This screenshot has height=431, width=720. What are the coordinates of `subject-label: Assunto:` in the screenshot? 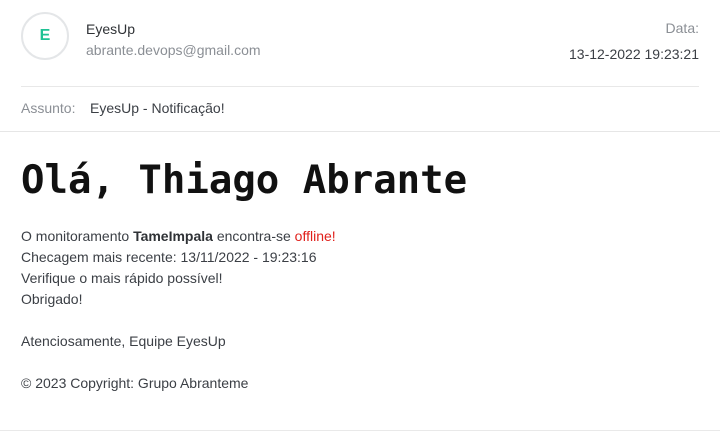 It's located at (48, 108).